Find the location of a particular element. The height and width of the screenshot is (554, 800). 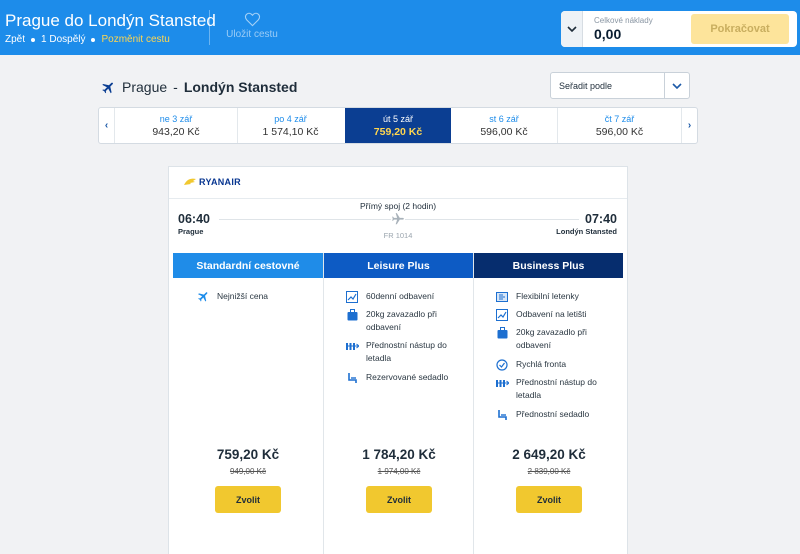

fast-track-icon is located at coordinates (502, 364).